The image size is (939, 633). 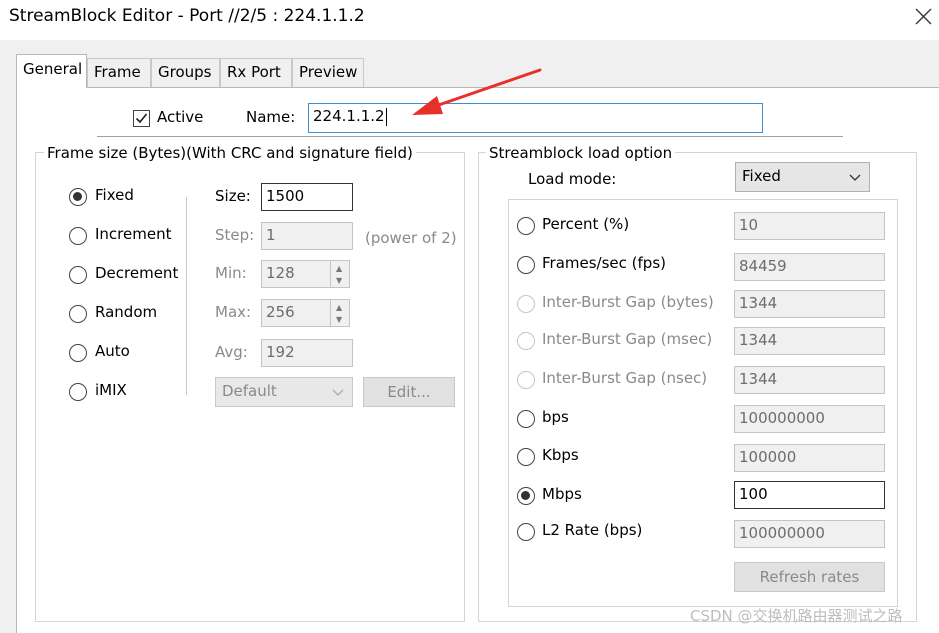 I want to click on annotation-arrow-icon, so click(x=477, y=91).